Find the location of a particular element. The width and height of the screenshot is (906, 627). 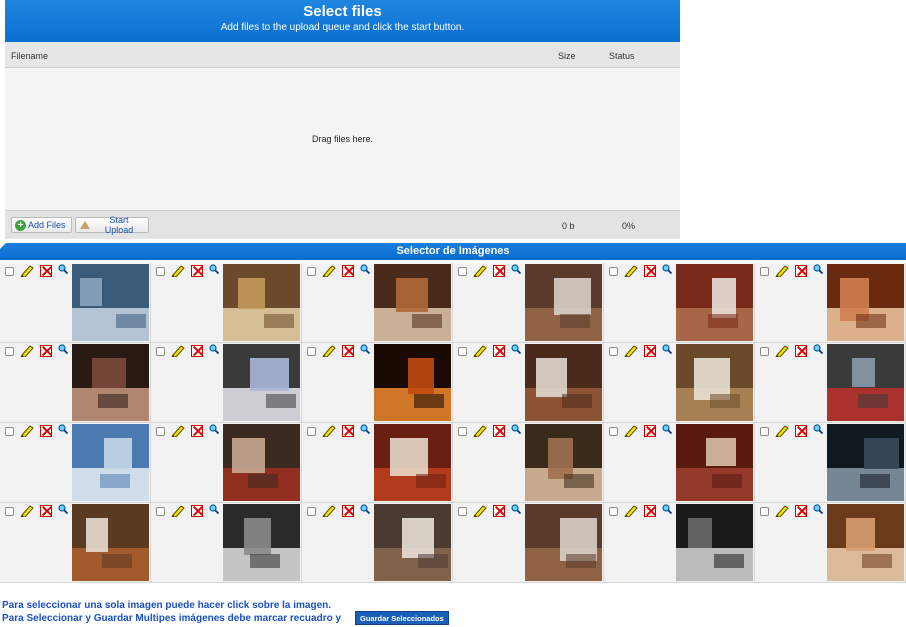

start-upload-button: Start Upload is located at coordinates (112, 225).